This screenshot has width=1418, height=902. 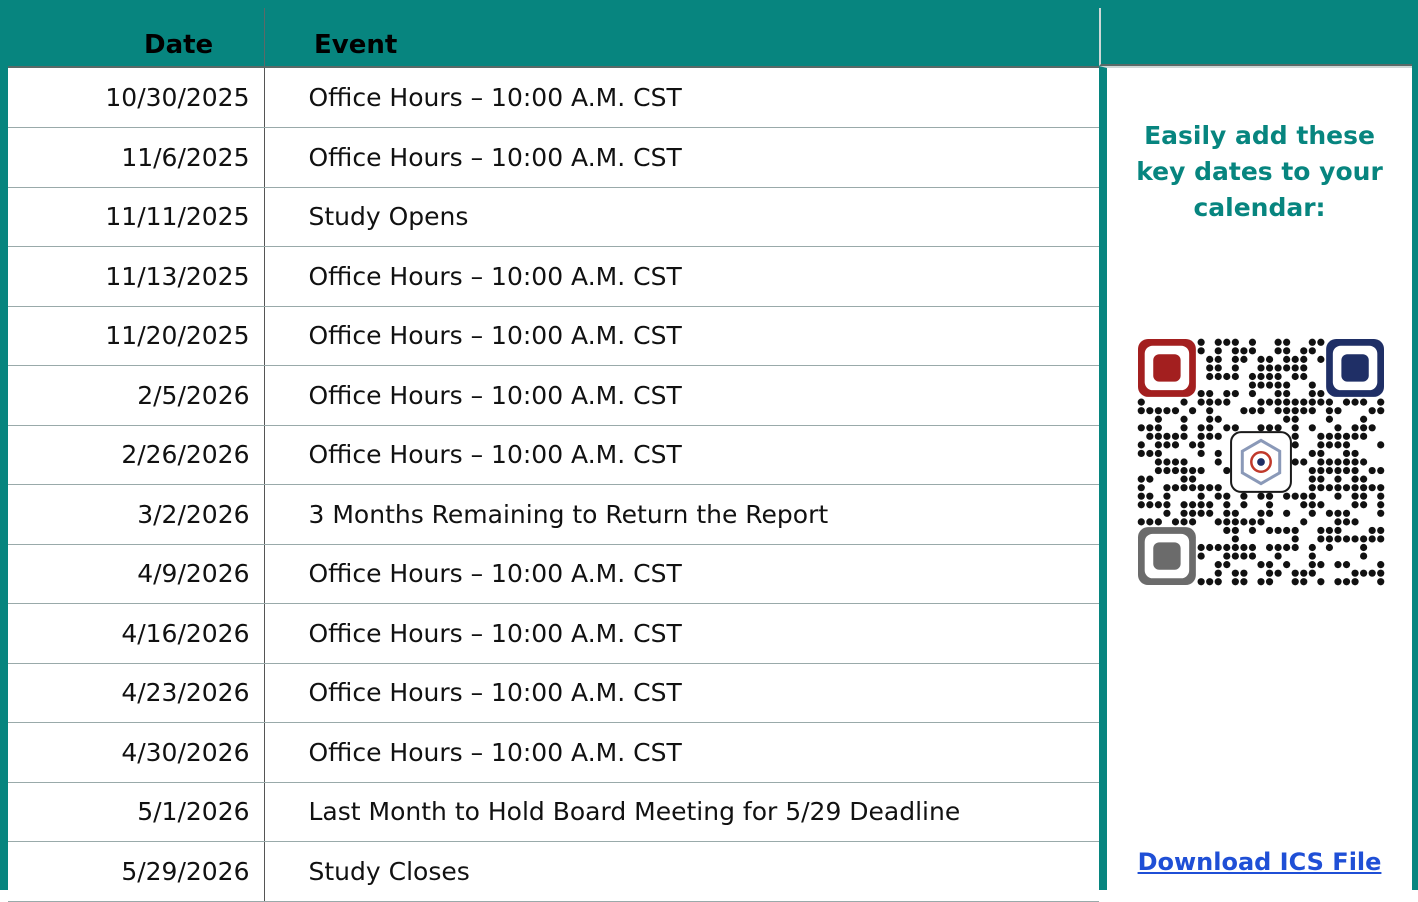 What do you see at coordinates (681, 752) in the screenshot?
I see `event-name: Office Hours – 10:00 A.M. CST` at bounding box center [681, 752].